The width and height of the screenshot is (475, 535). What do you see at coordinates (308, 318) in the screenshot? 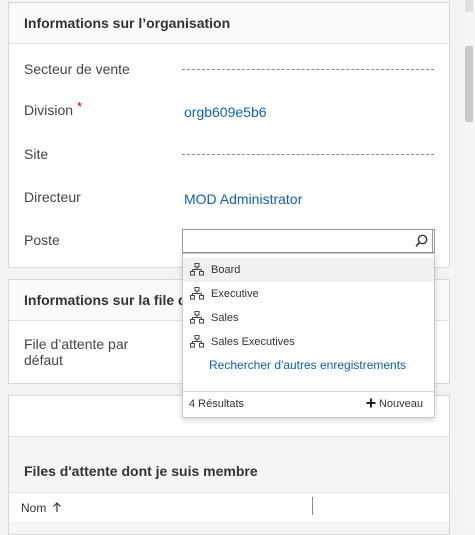
I see `lookup-result-item: Sales` at bounding box center [308, 318].